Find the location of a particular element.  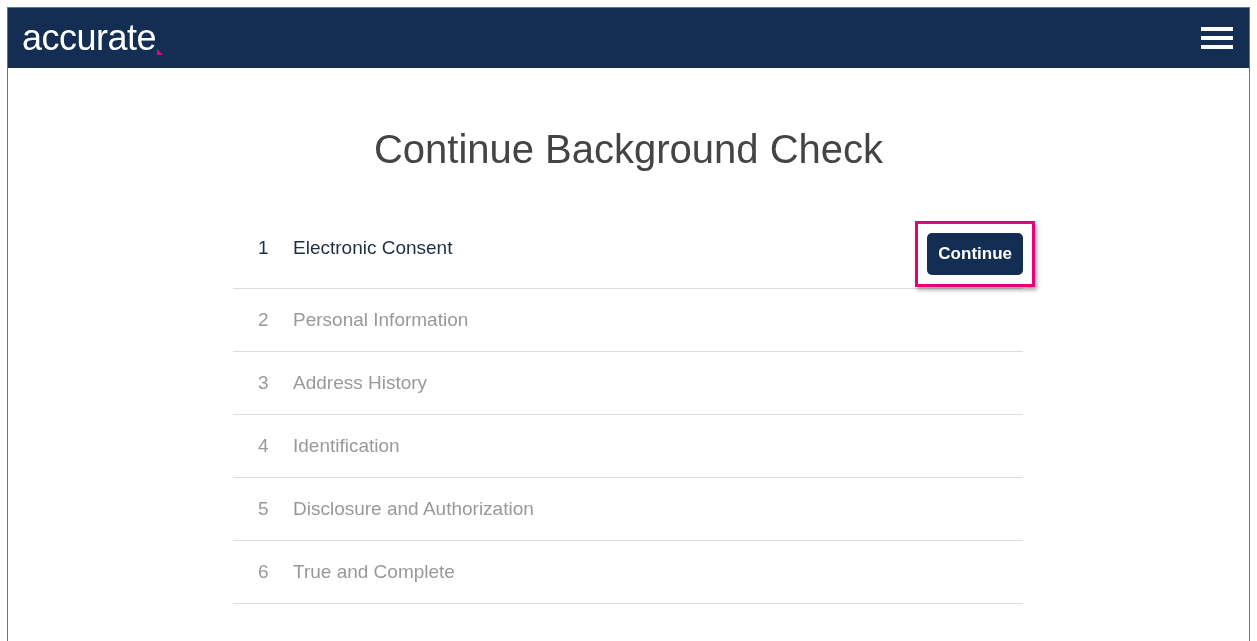

step-label: Identification is located at coordinates (346, 445).